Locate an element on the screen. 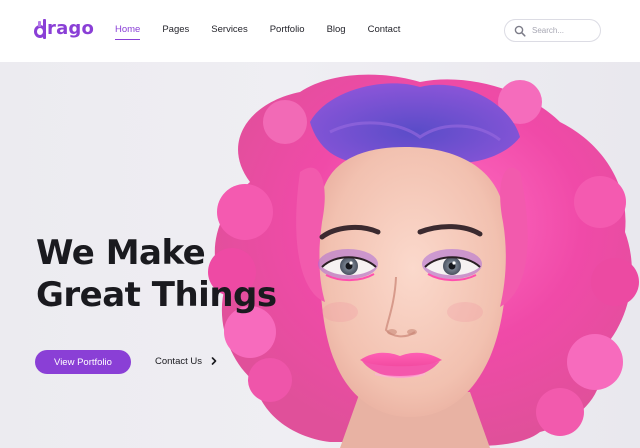  nav-item-blog: Blog is located at coordinates (336, 30).